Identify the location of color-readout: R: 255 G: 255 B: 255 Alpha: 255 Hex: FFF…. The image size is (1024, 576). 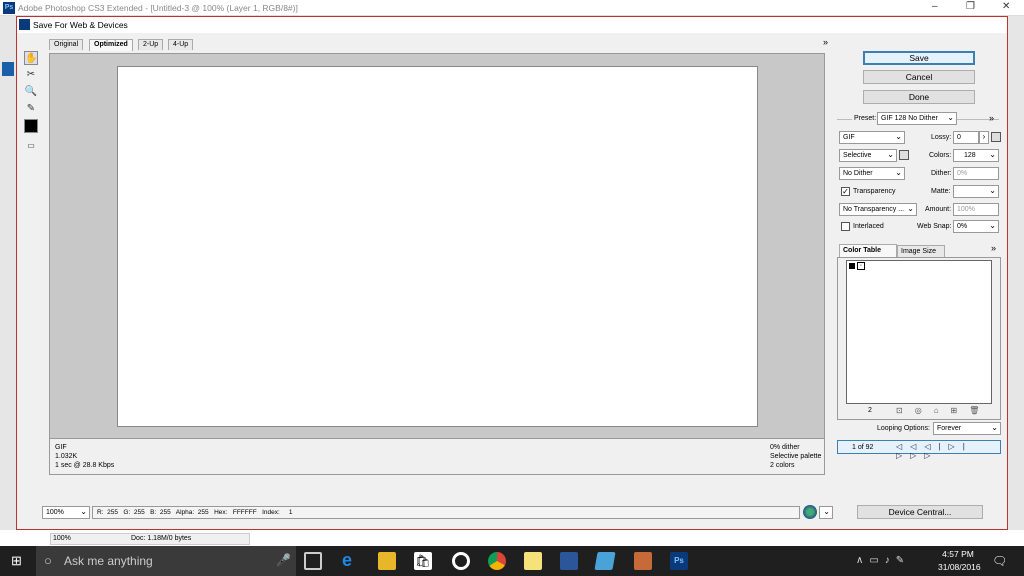
(446, 512).